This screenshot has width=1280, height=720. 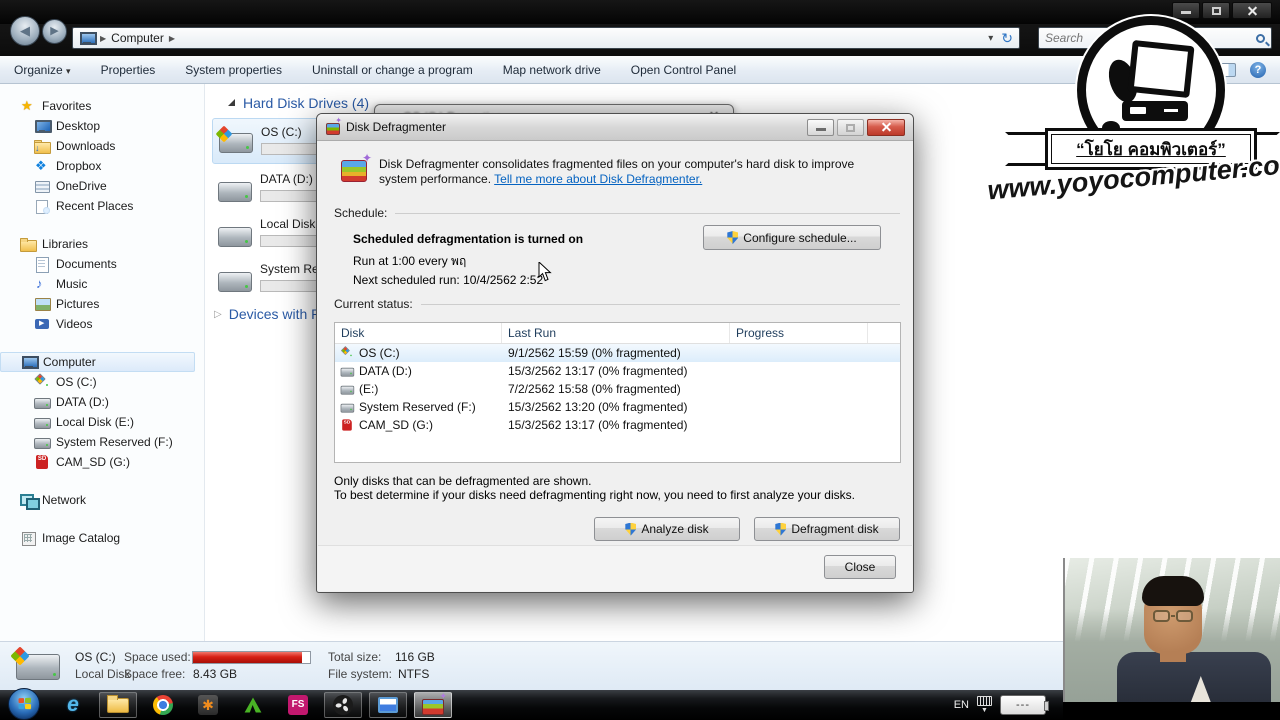 I want to click on graphics-app-icon: ✱, so click(x=208, y=705).